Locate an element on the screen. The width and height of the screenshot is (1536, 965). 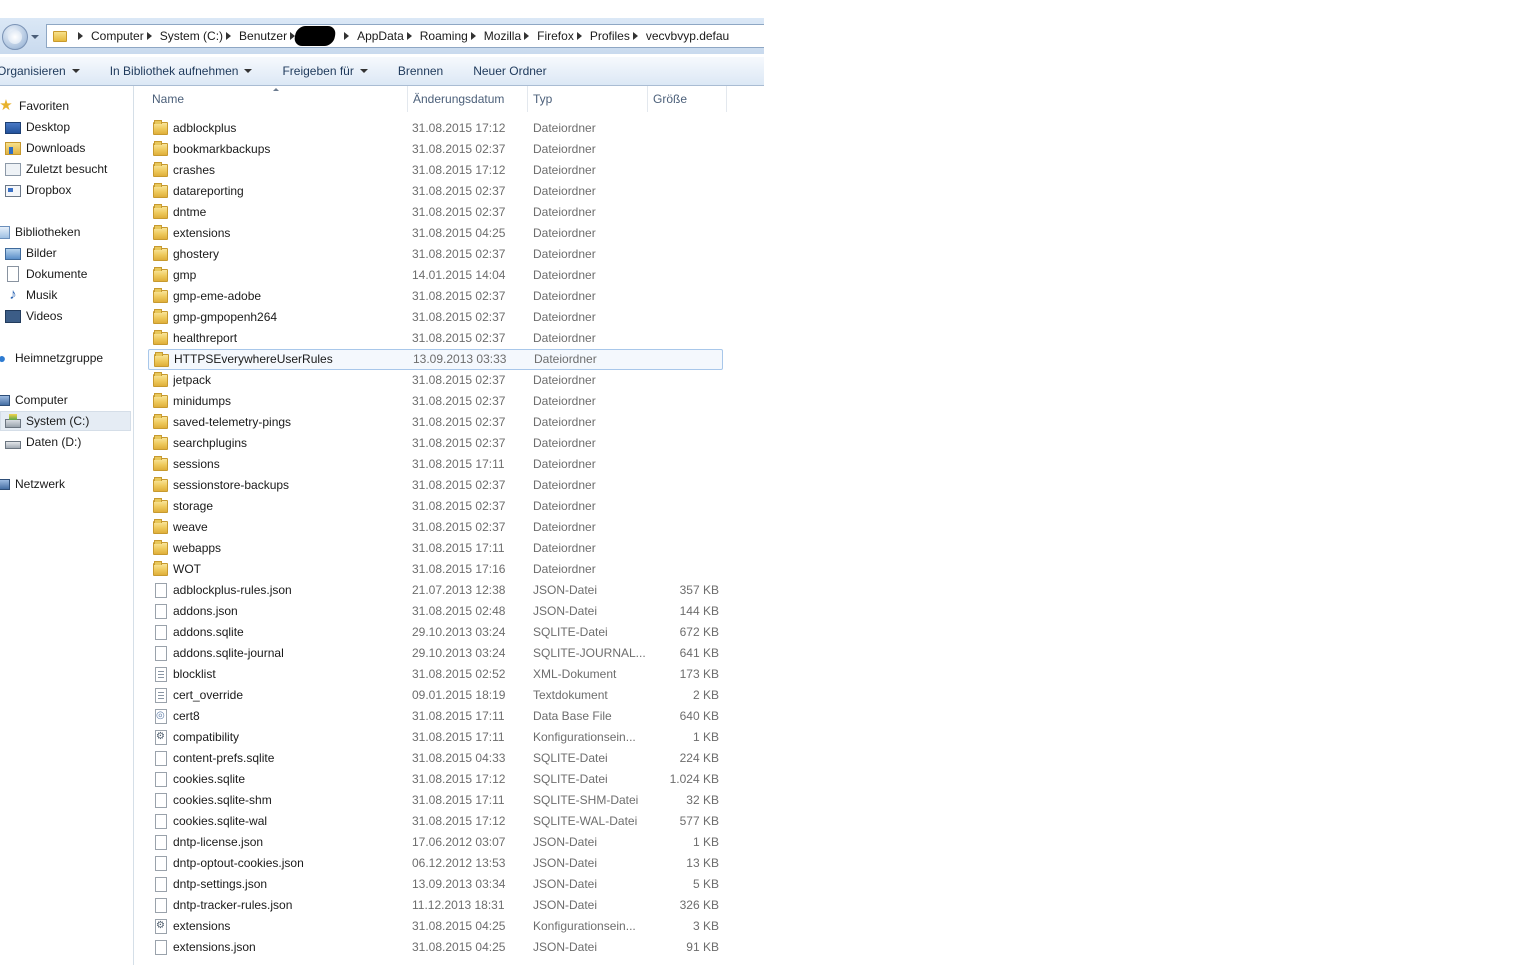
nav-dropbox: Dropbox is located at coordinates (38, 190).